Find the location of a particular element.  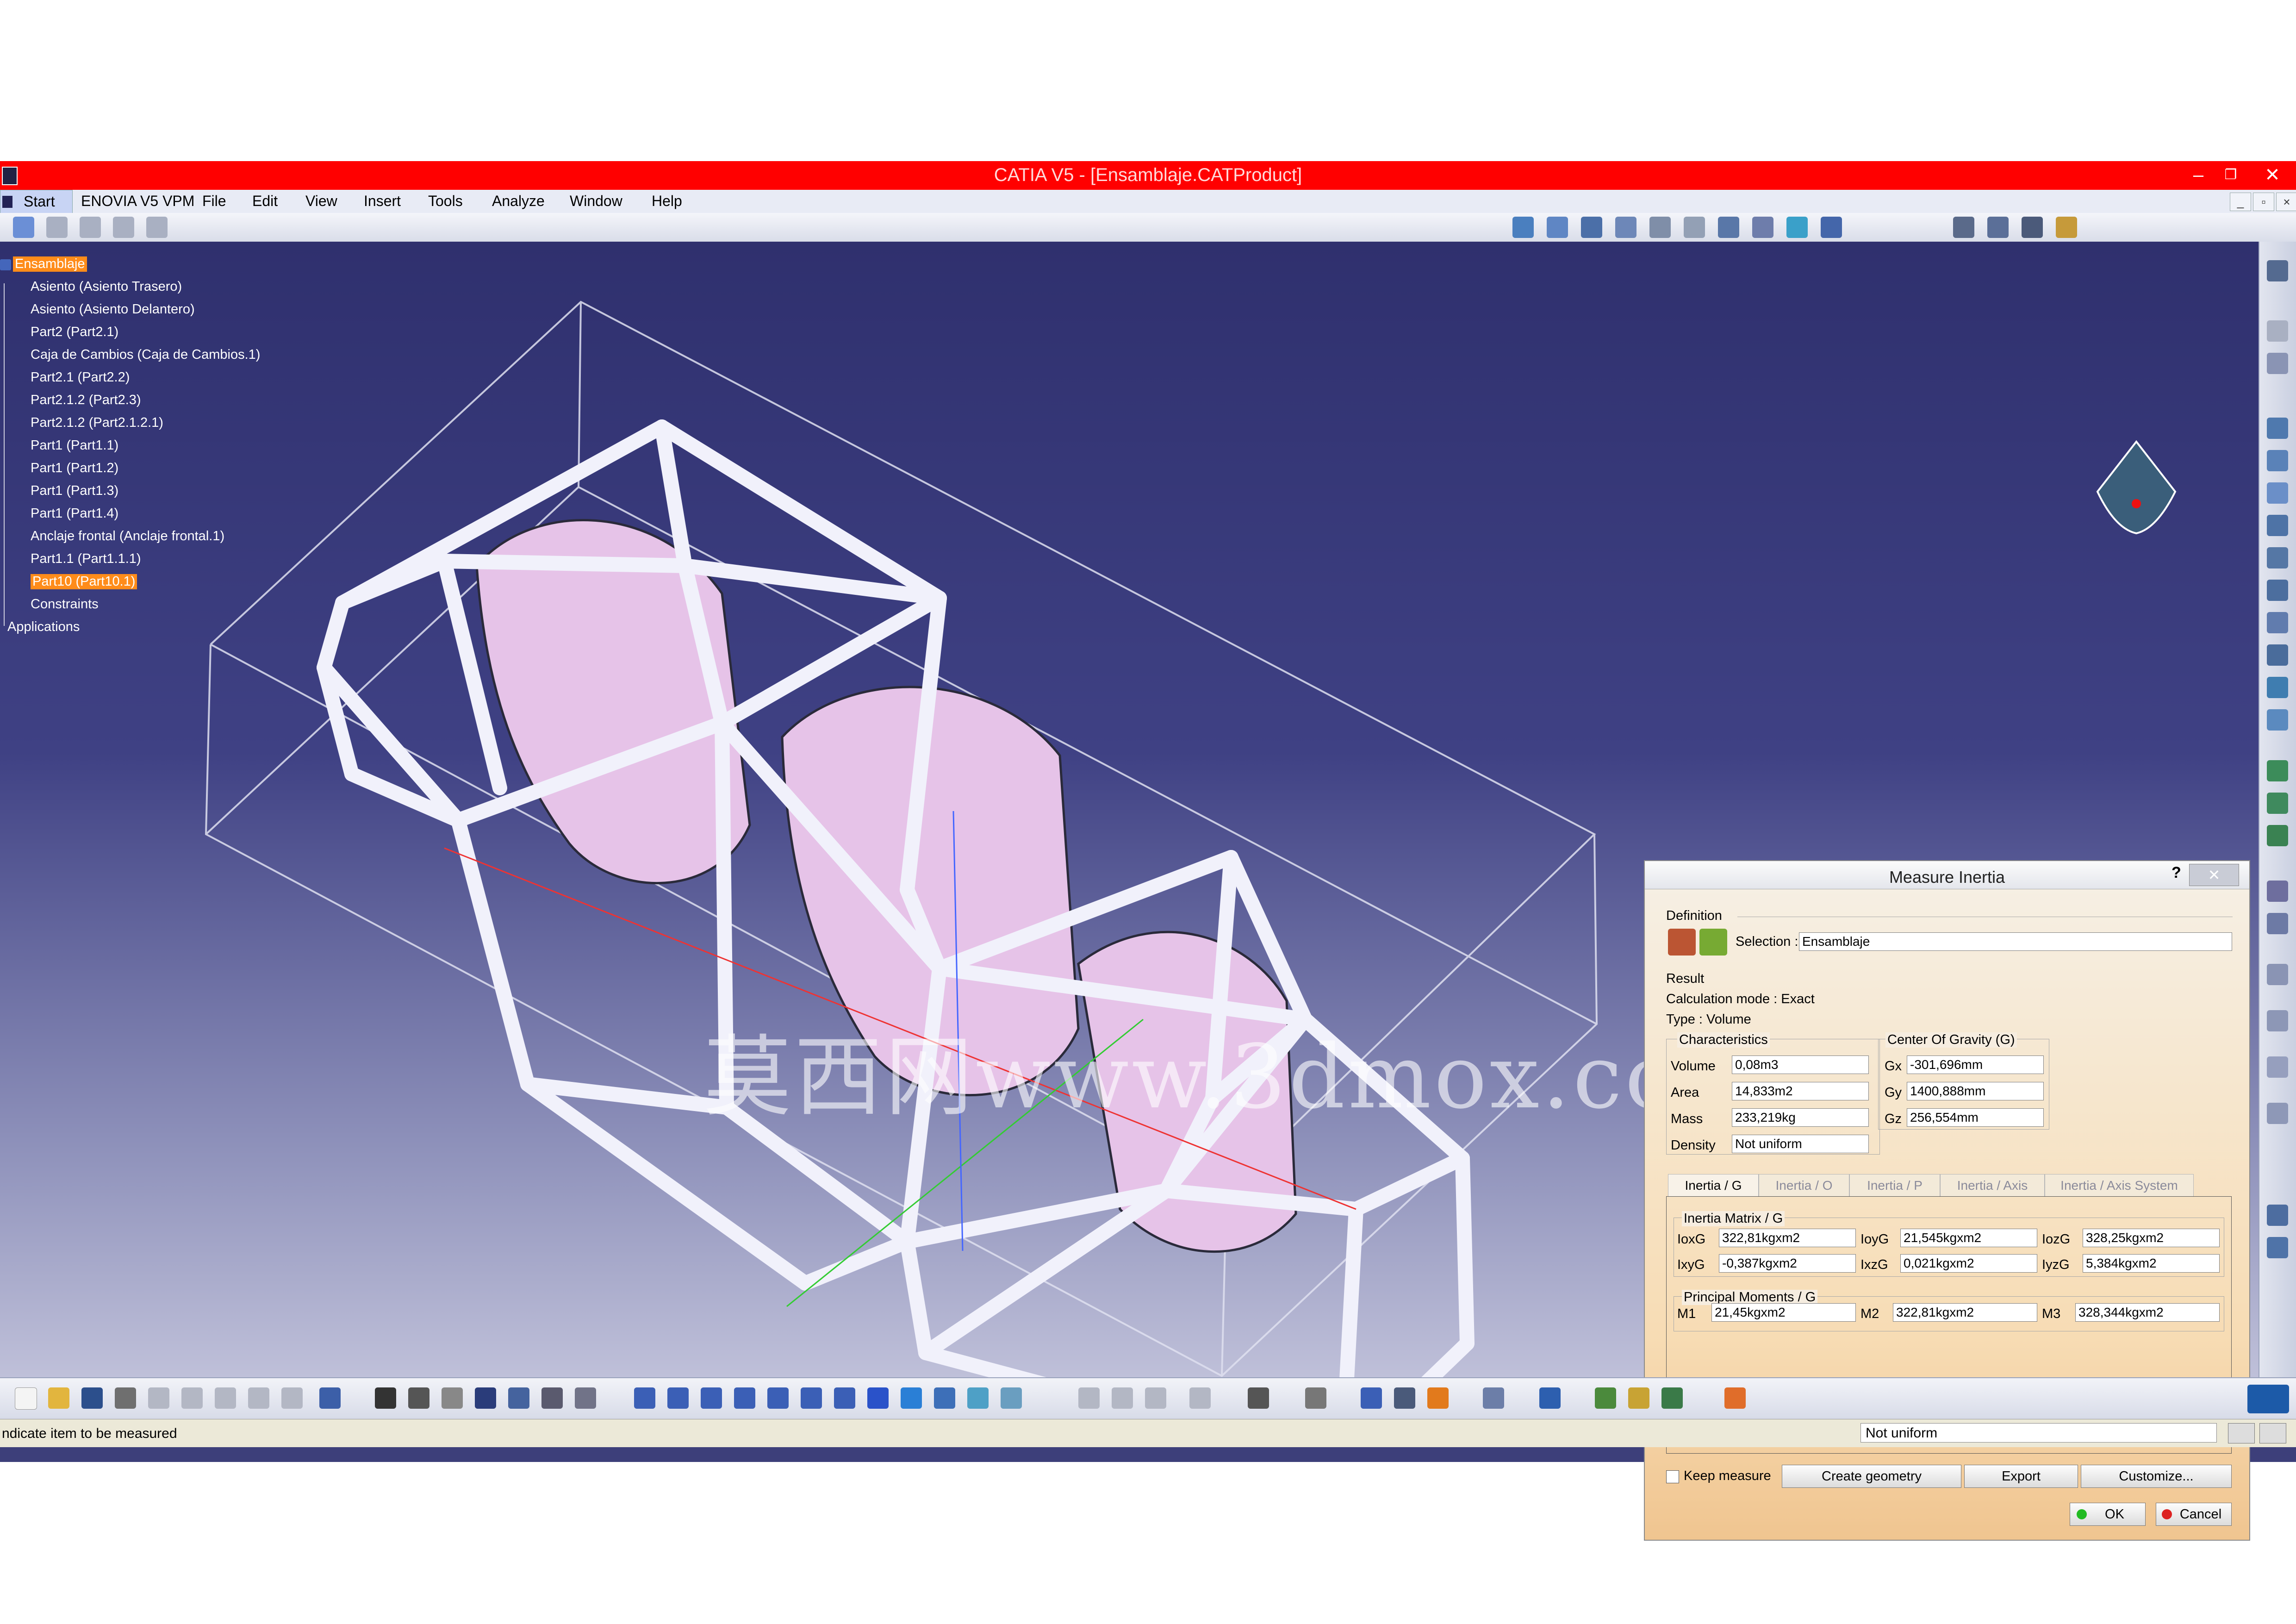

tree-item: Part1.1 (Part1.1.1) is located at coordinates (86, 559).